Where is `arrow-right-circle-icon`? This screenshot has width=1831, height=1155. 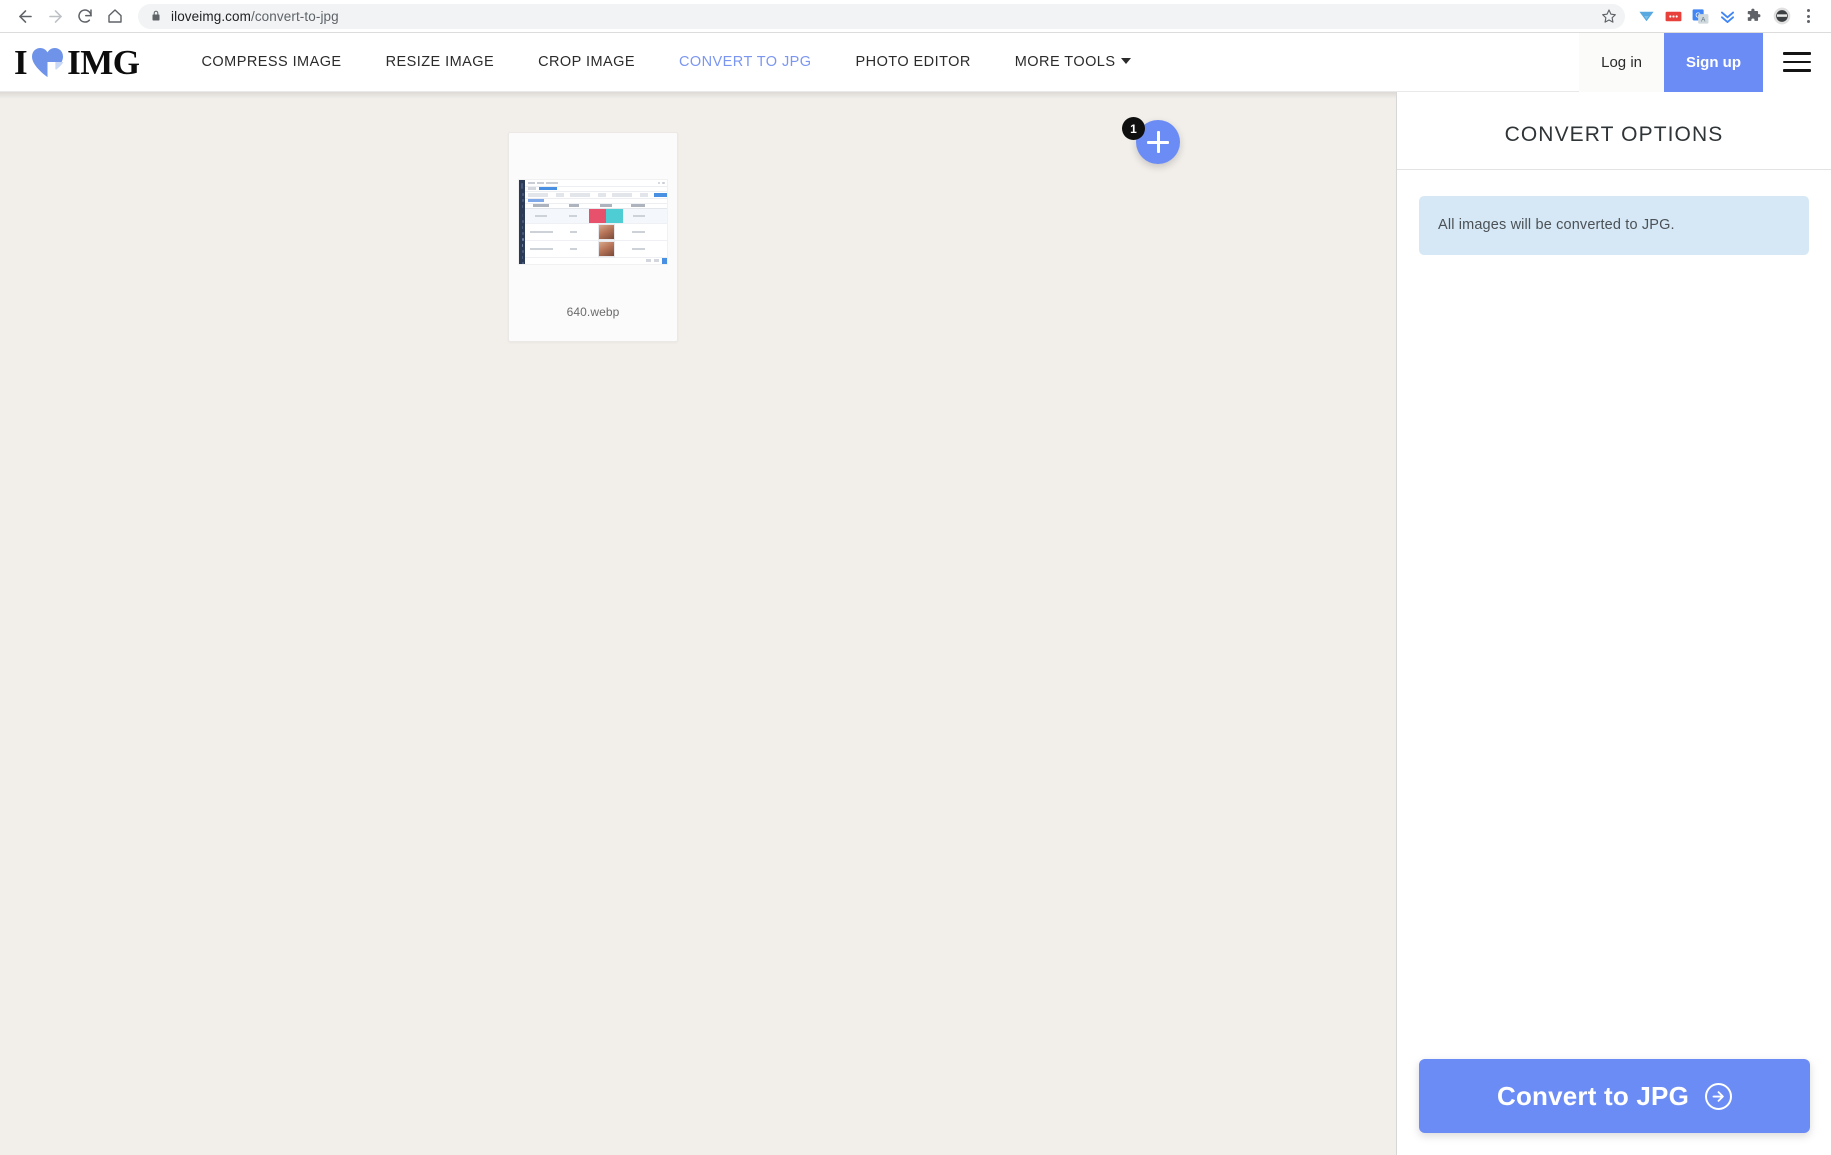
arrow-right-circle-icon is located at coordinates (1719, 1096).